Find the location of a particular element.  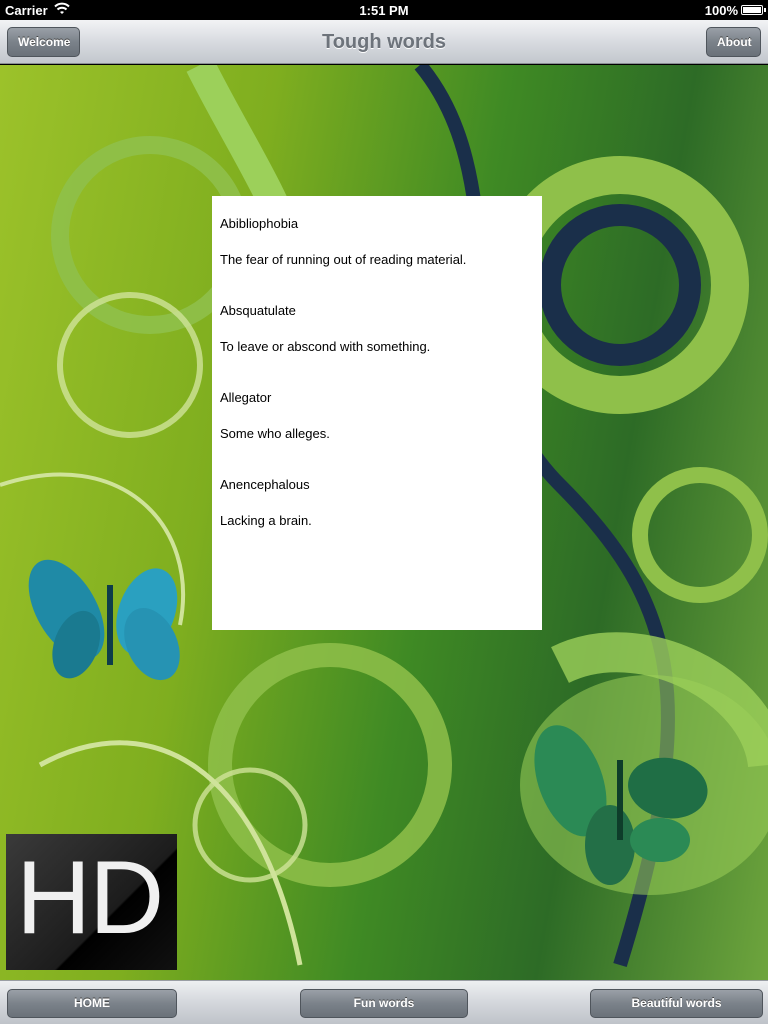

about-button: About is located at coordinates (733, 42).